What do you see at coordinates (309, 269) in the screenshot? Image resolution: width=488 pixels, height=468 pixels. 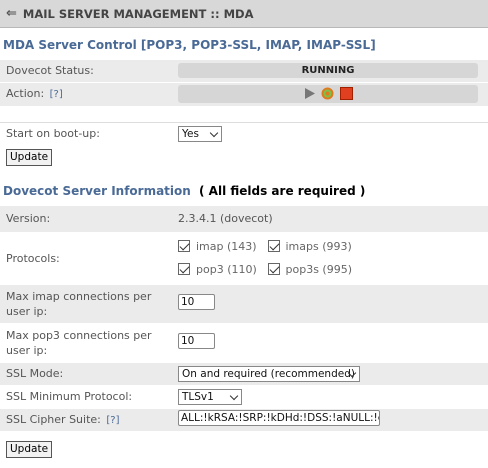 I see `protocol-pop3s: pop3s (995)` at bounding box center [309, 269].